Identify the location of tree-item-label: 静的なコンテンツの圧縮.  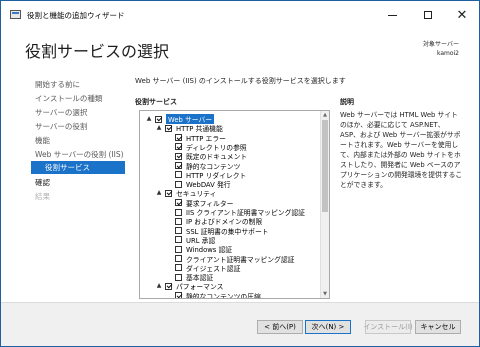
(223, 295).